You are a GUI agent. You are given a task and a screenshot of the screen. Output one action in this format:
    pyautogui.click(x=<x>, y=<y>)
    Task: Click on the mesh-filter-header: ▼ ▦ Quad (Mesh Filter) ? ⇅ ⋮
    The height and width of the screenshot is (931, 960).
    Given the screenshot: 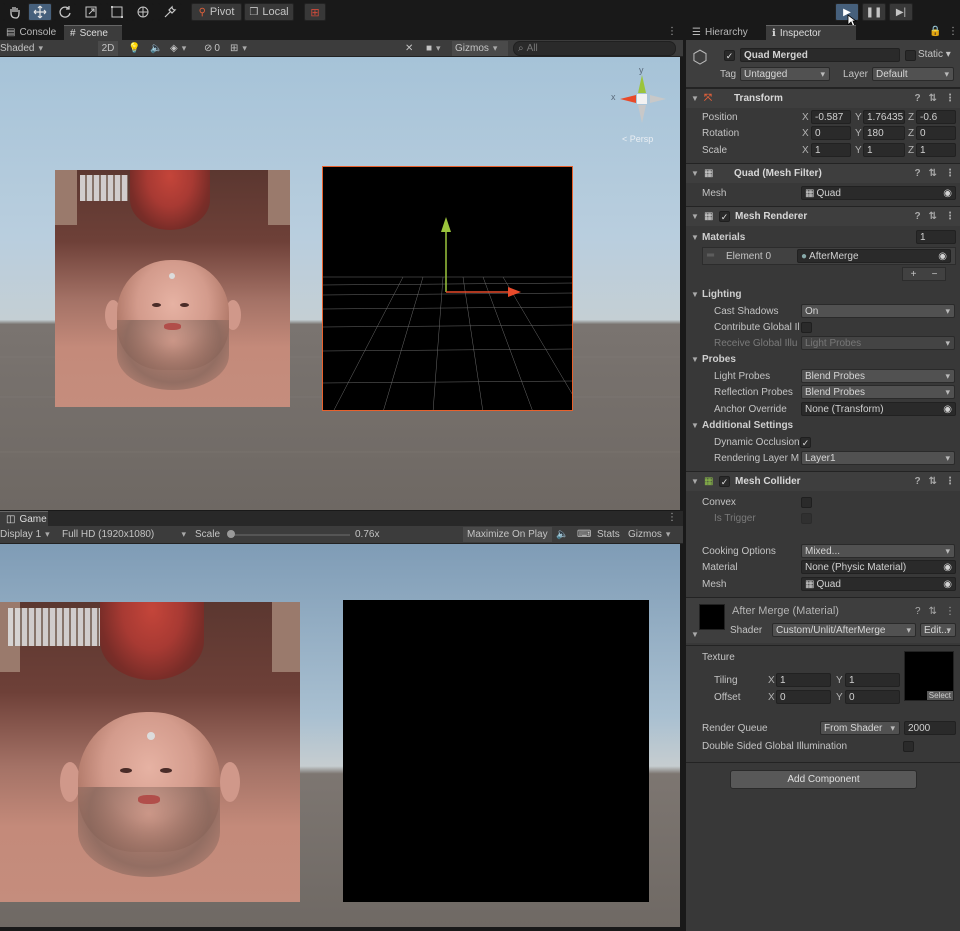 What is the action you would take?
    pyautogui.click(x=823, y=173)
    